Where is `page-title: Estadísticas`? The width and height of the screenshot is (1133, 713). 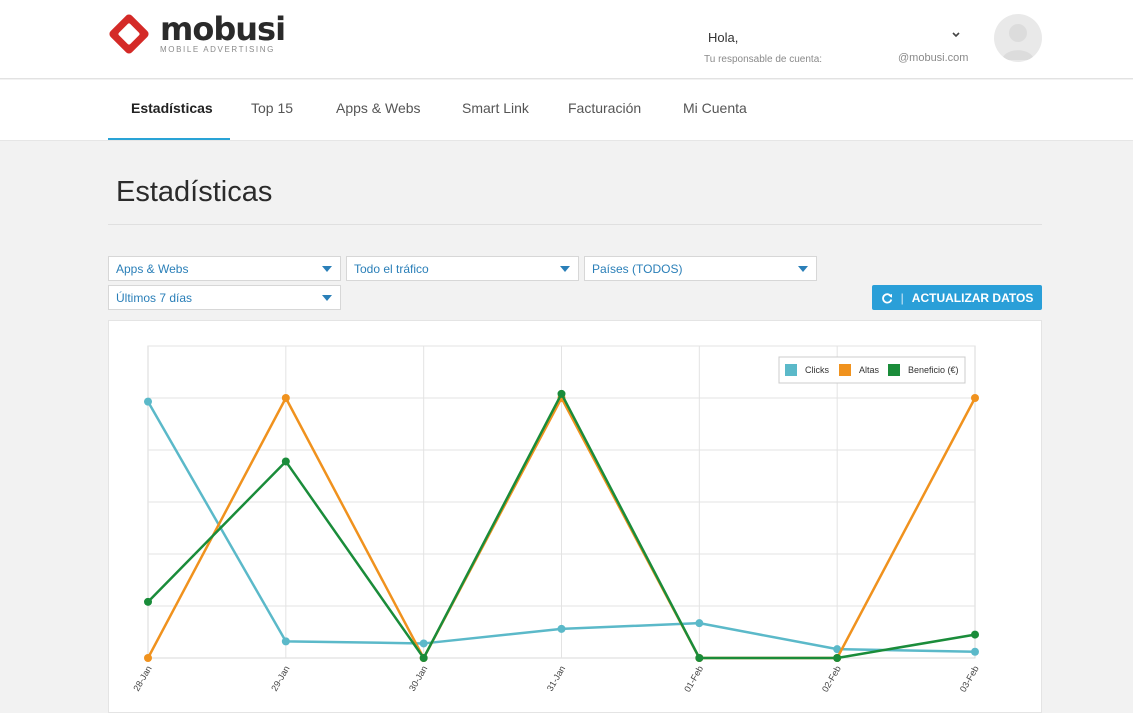
page-title: Estadísticas is located at coordinates (194, 192).